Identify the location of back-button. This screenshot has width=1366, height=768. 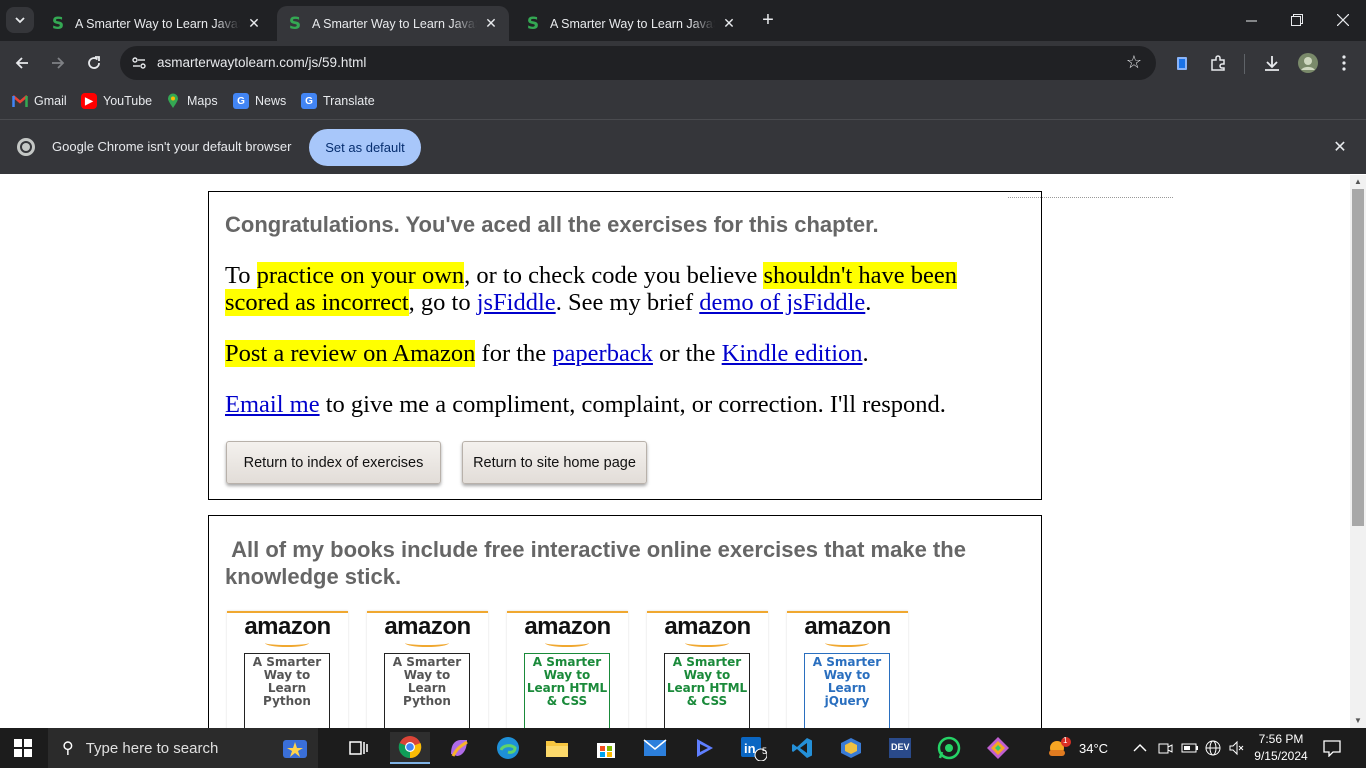
(22, 63).